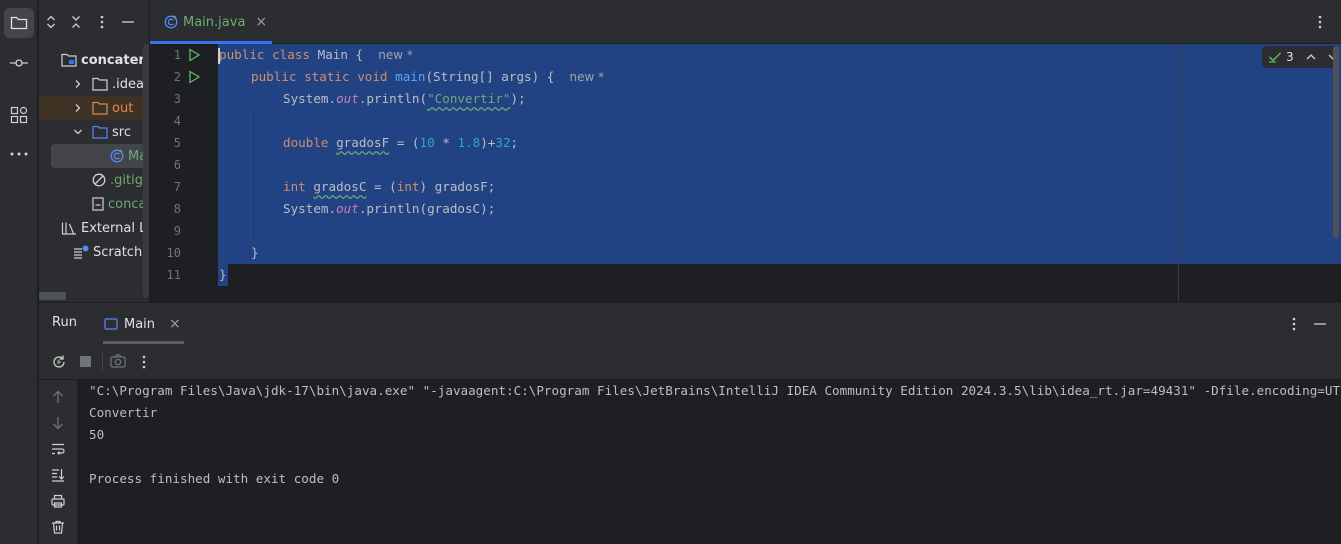  I want to click on tree-label: src, so click(121, 132).